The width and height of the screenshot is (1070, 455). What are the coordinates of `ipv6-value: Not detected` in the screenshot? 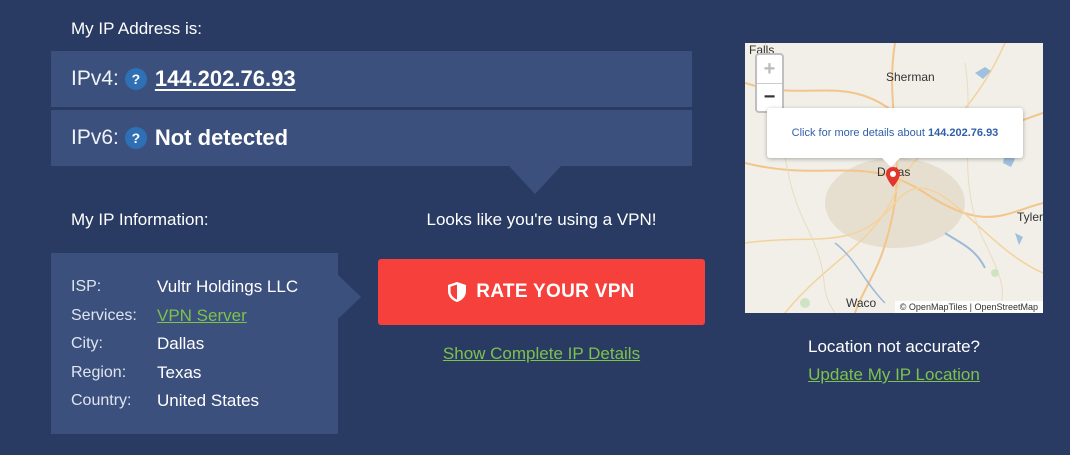 It's located at (221, 137).